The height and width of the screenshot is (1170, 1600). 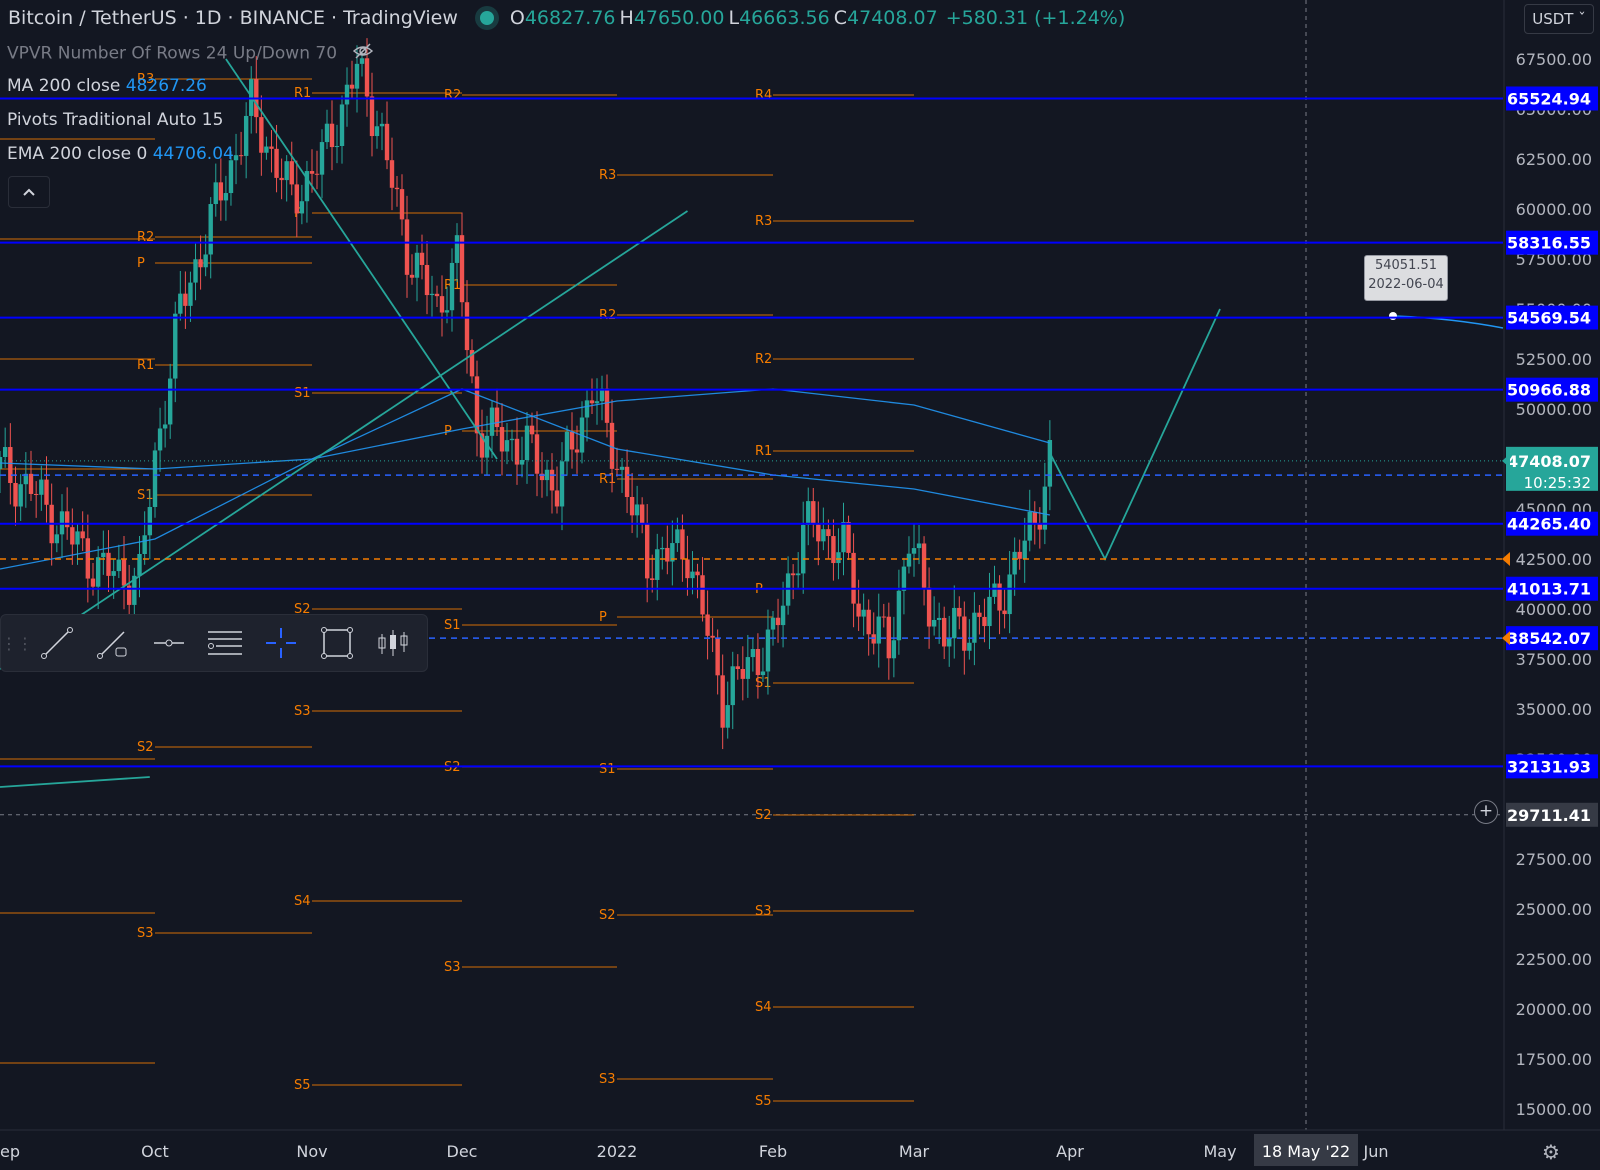 What do you see at coordinates (17, 643) in the screenshot?
I see `grip-icon: ⋮⋮` at bounding box center [17, 643].